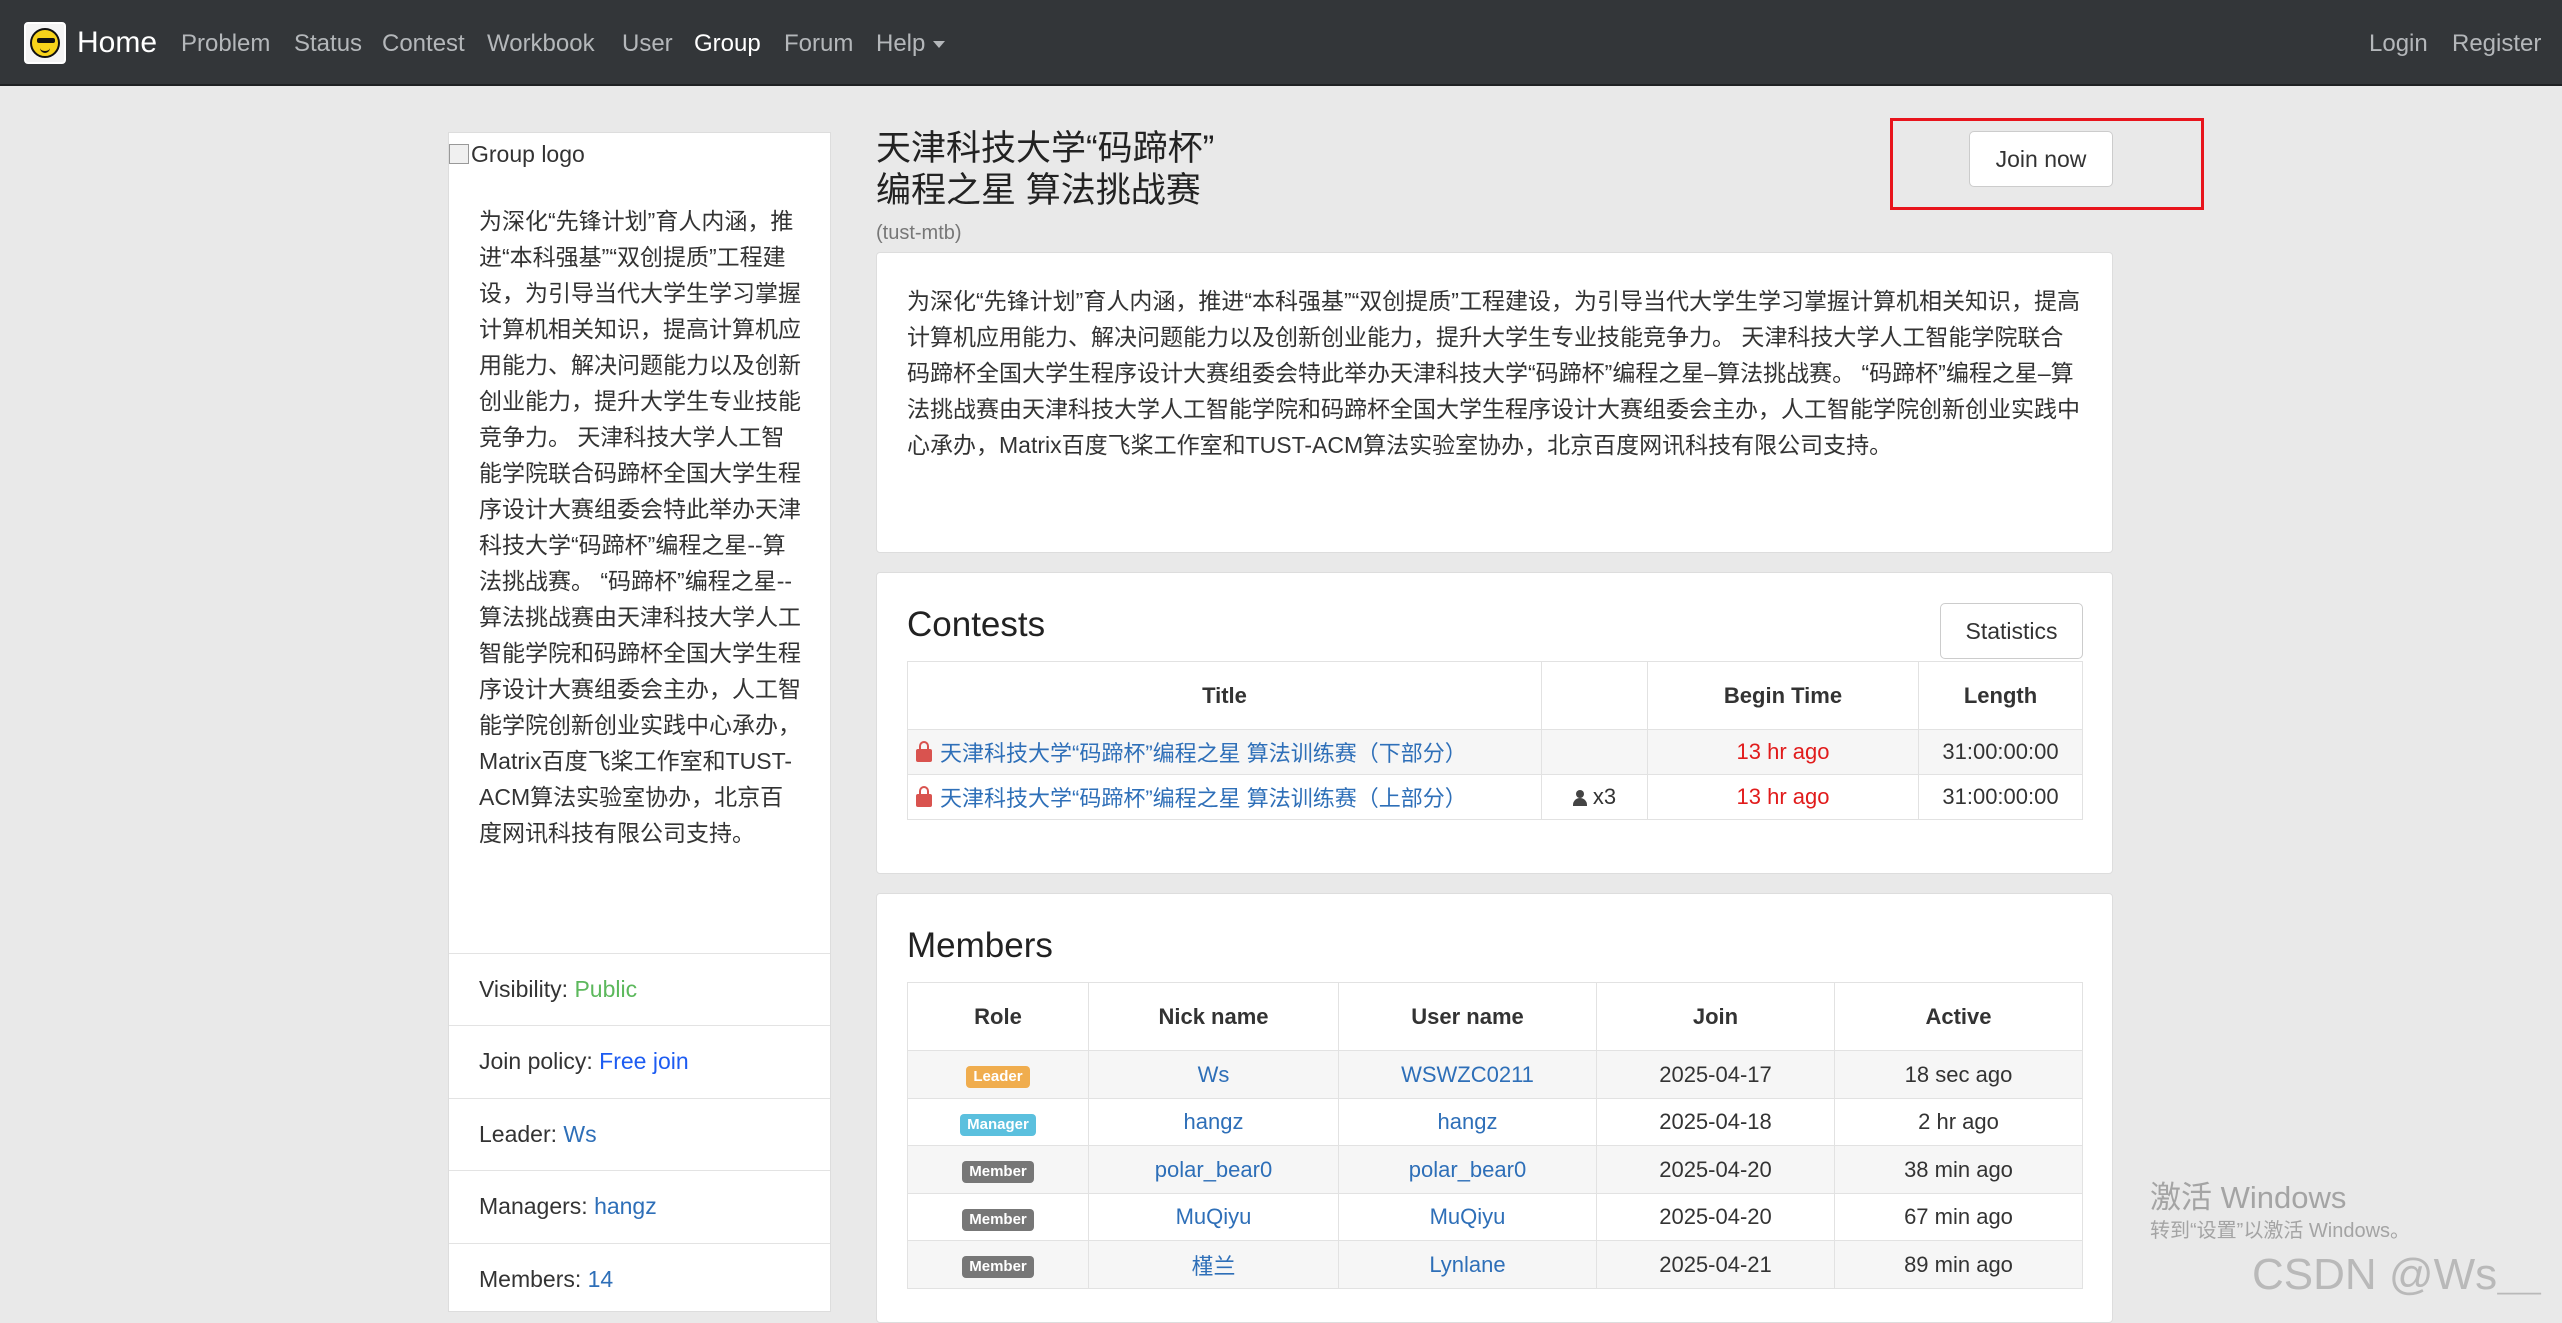  I want to click on windows-activation-title: 激活 Windows, so click(2248, 1197).